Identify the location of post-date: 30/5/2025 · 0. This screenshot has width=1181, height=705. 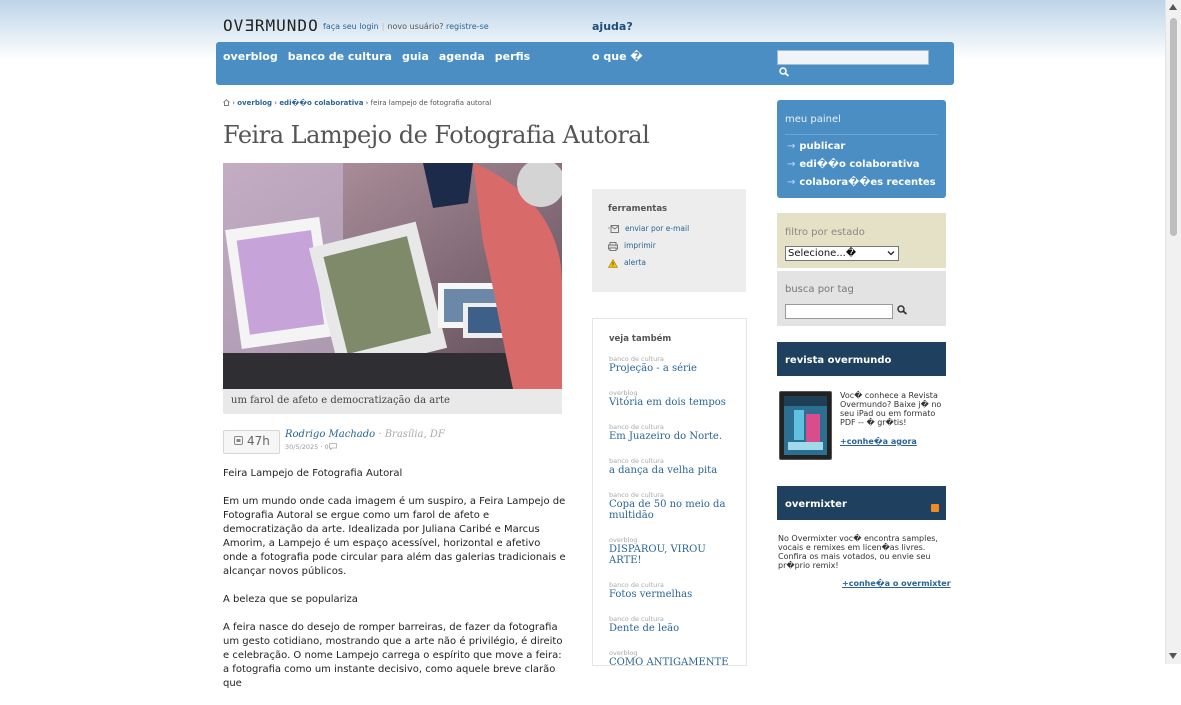
(311, 447).